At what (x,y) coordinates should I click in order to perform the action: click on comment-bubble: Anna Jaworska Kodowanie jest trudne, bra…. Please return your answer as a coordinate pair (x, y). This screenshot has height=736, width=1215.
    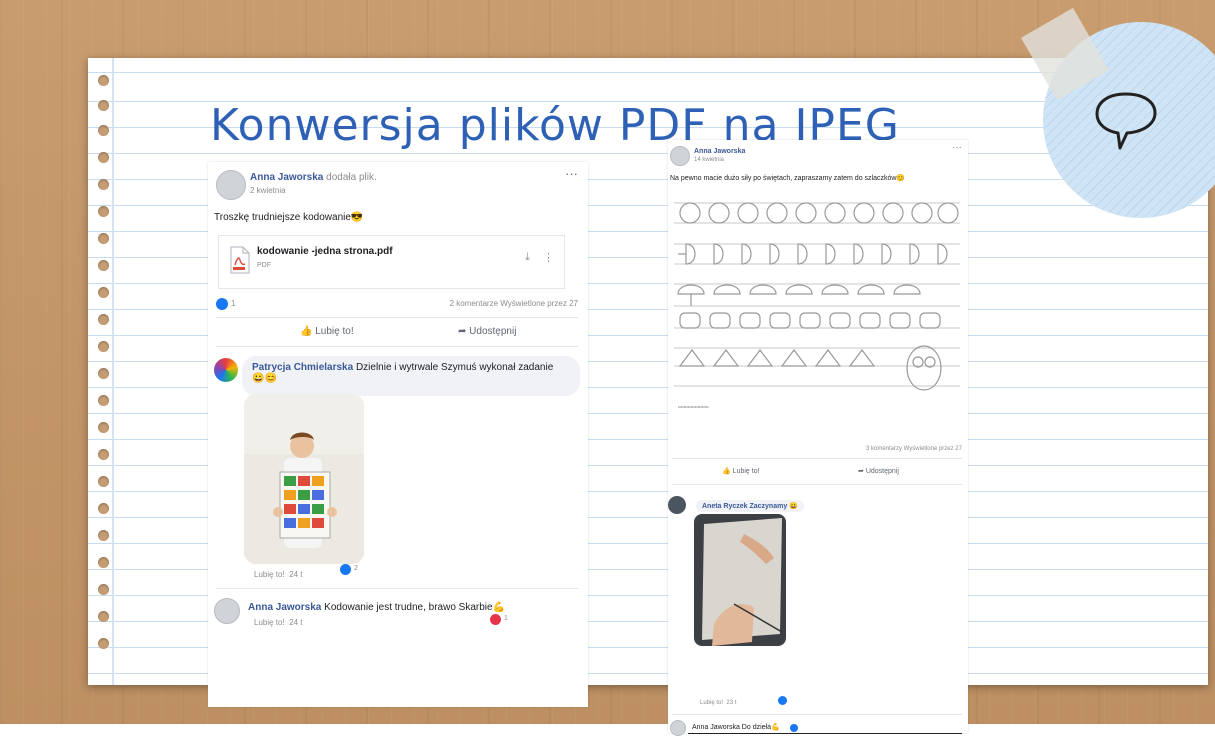
    Looking at the image, I should click on (376, 607).